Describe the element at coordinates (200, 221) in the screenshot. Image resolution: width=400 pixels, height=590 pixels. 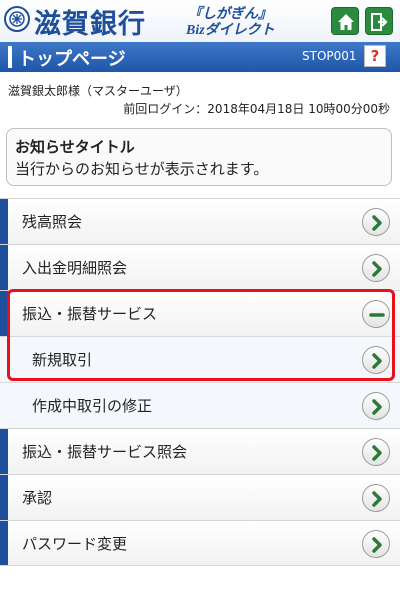
I see `menu-item-balance: 残高照会` at that location.